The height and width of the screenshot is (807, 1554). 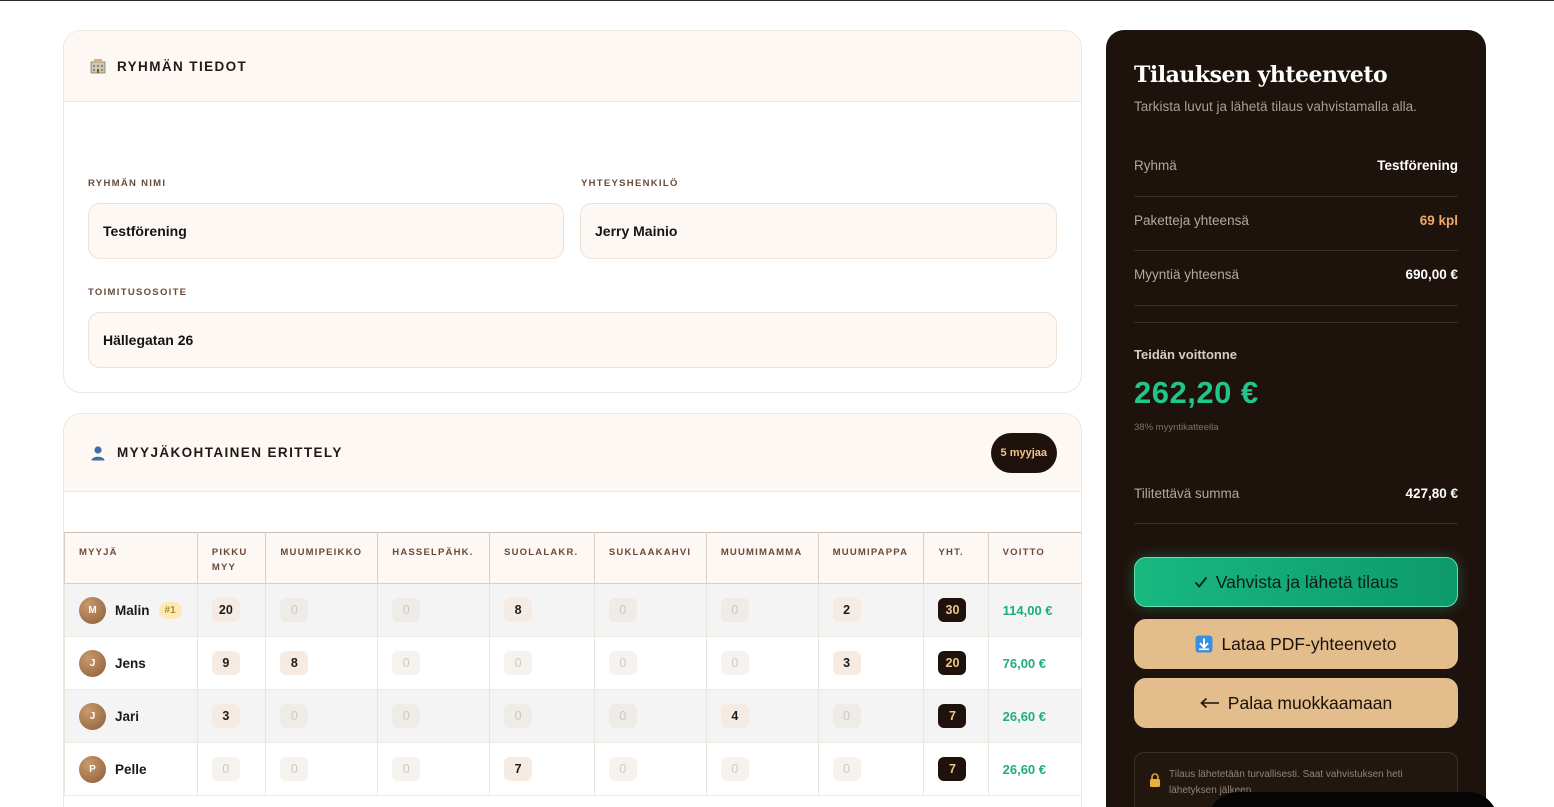 I want to click on profit-amount: 76,00 €, so click(x=1024, y=663).